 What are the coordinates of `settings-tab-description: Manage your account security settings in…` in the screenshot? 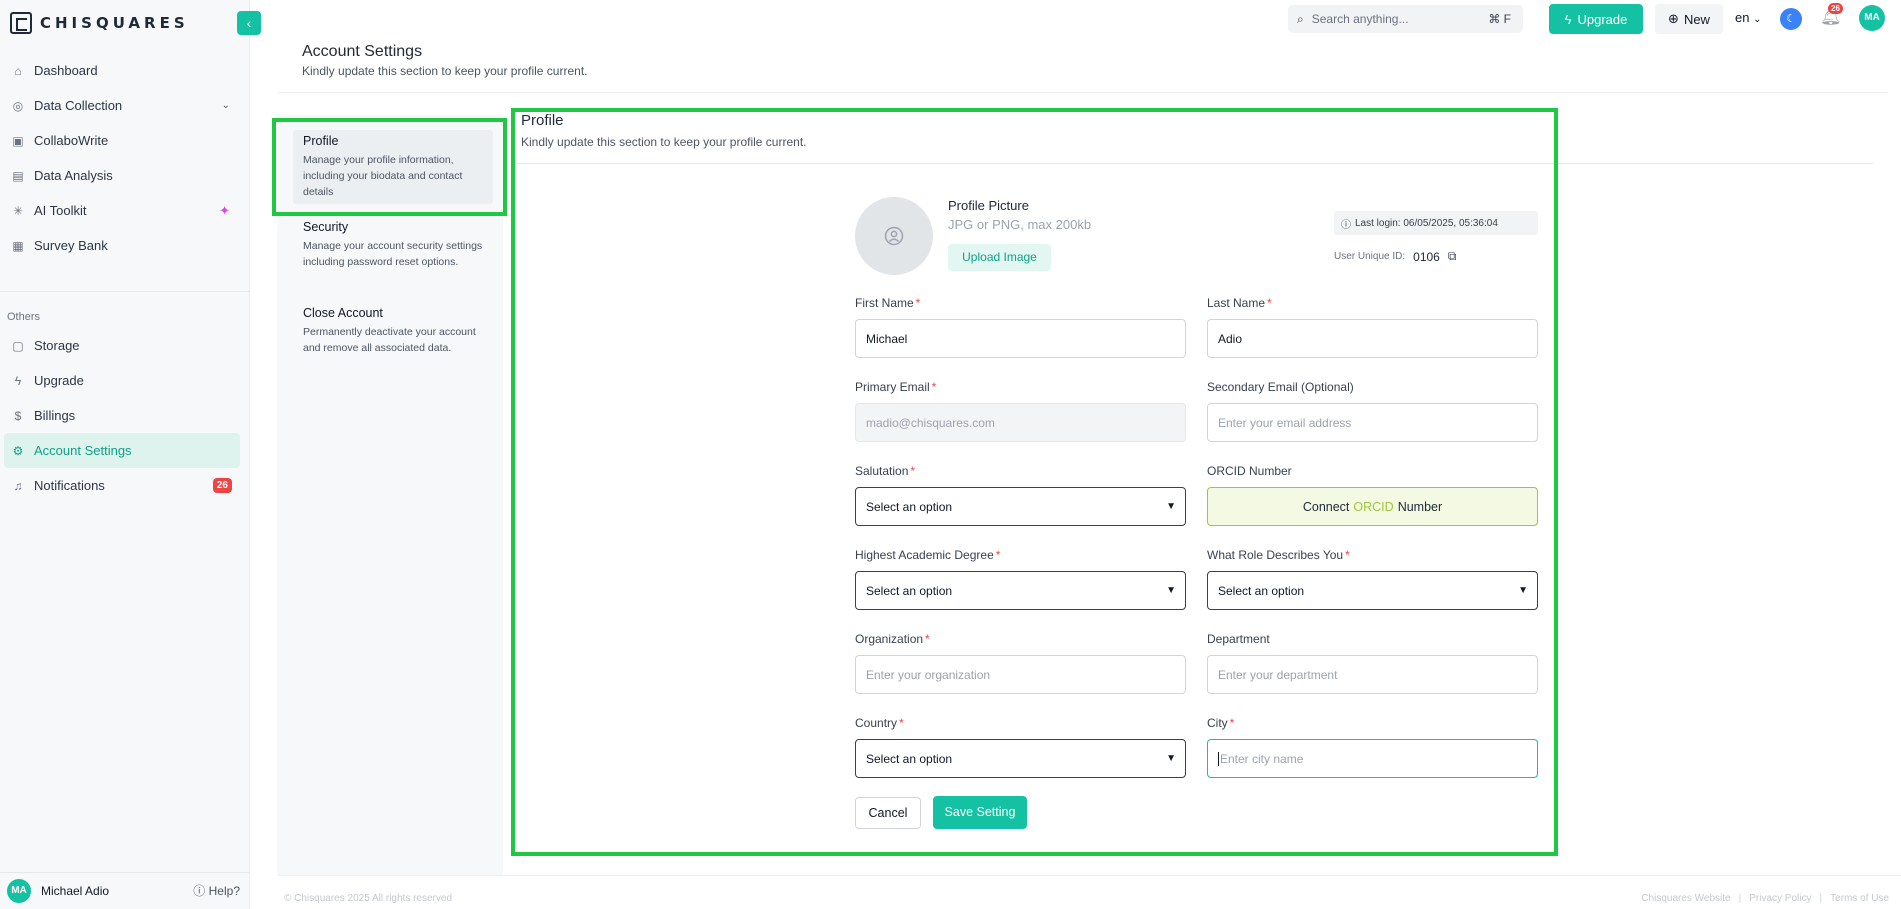 It's located at (393, 254).